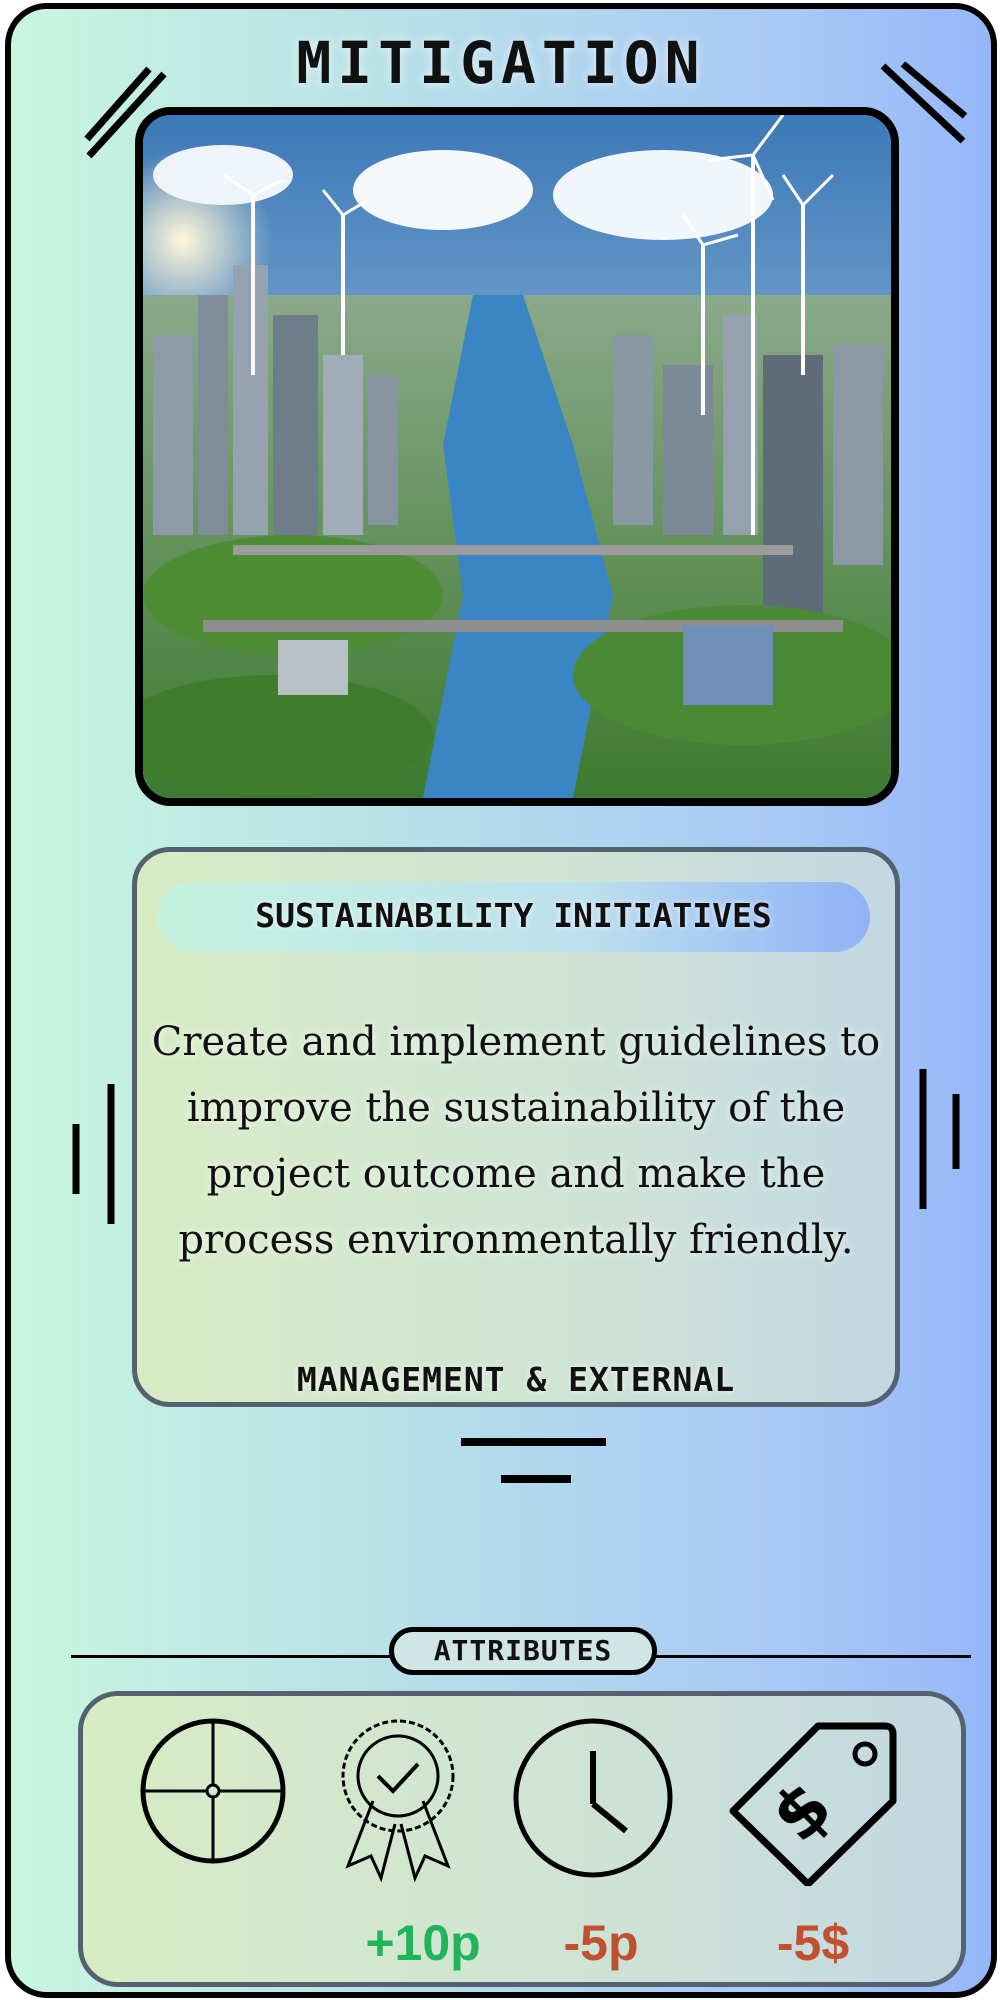 This screenshot has height=2000, width=1000. Describe the element at coordinates (813, 1943) in the screenshot. I see `attribute-value: -5$` at that location.